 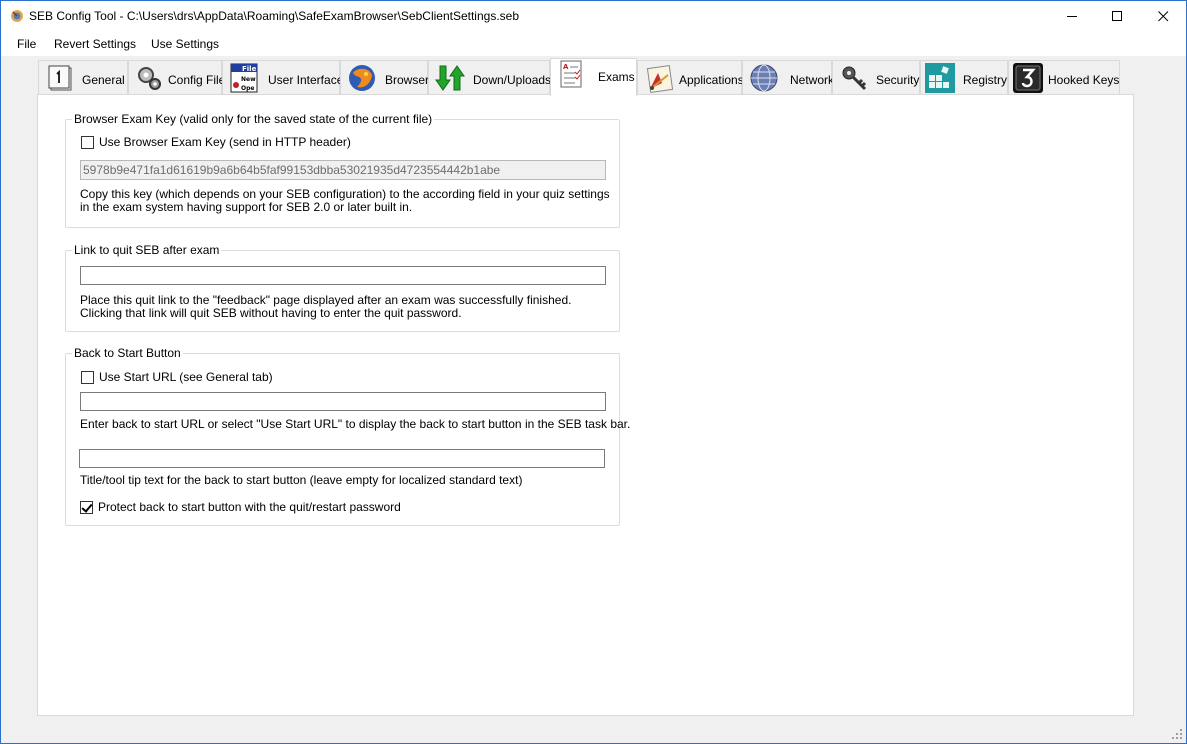 What do you see at coordinates (512, 80) in the screenshot?
I see `tab-down-uploads-label: Down/Uploads` at bounding box center [512, 80].